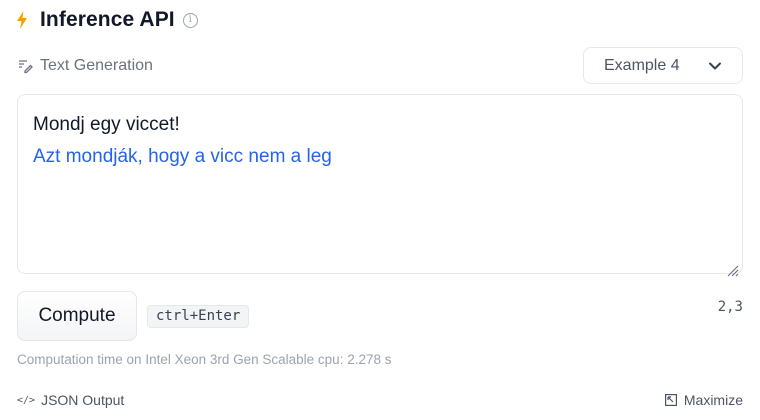 Image resolution: width=760 pixels, height=420 pixels. Describe the element at coordinates (190, 20) in the screenshot. I see `info-icon: i` at that location.